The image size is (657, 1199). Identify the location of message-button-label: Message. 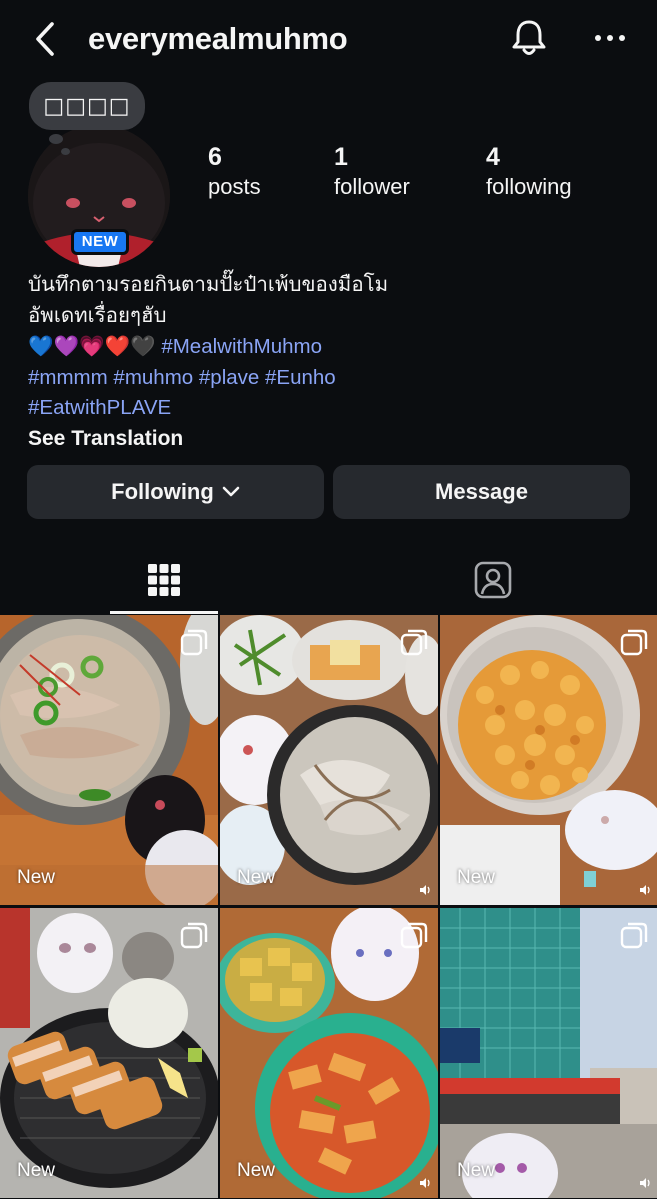
(481, 491).